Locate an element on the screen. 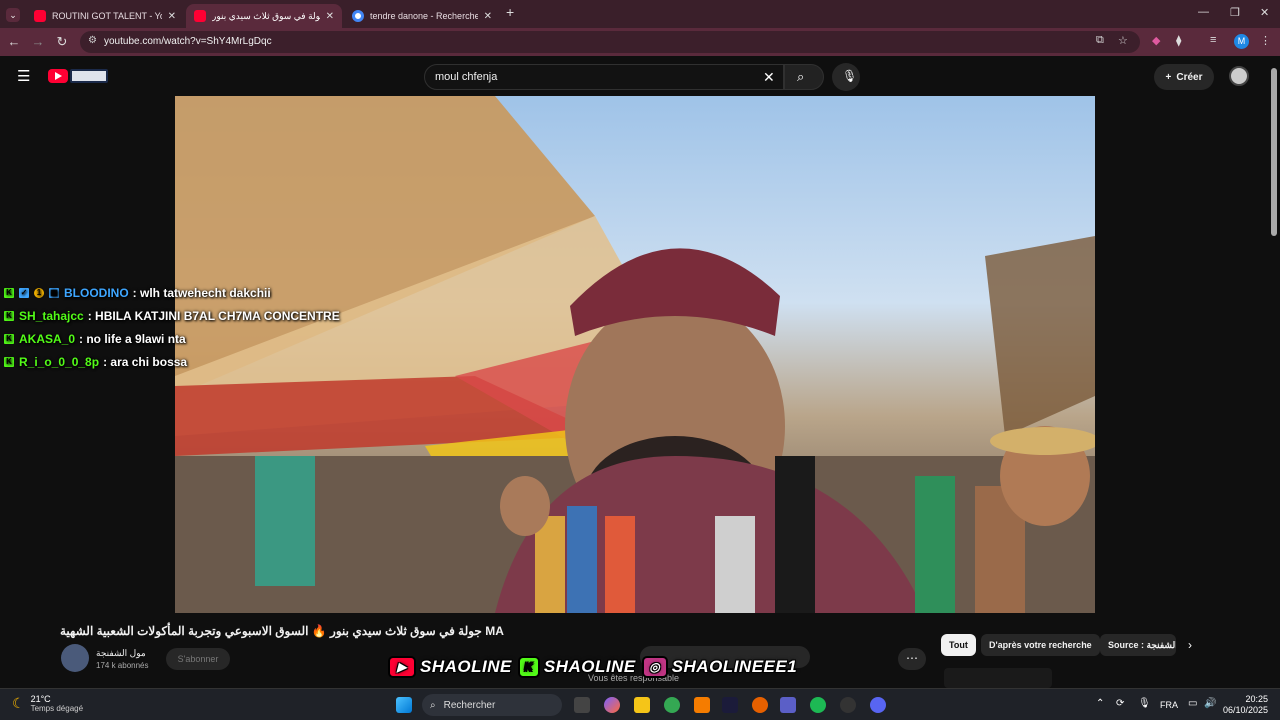 The image size is (1280, 720). sub-badge-icon: 1 is located at coordinates (39, 292).